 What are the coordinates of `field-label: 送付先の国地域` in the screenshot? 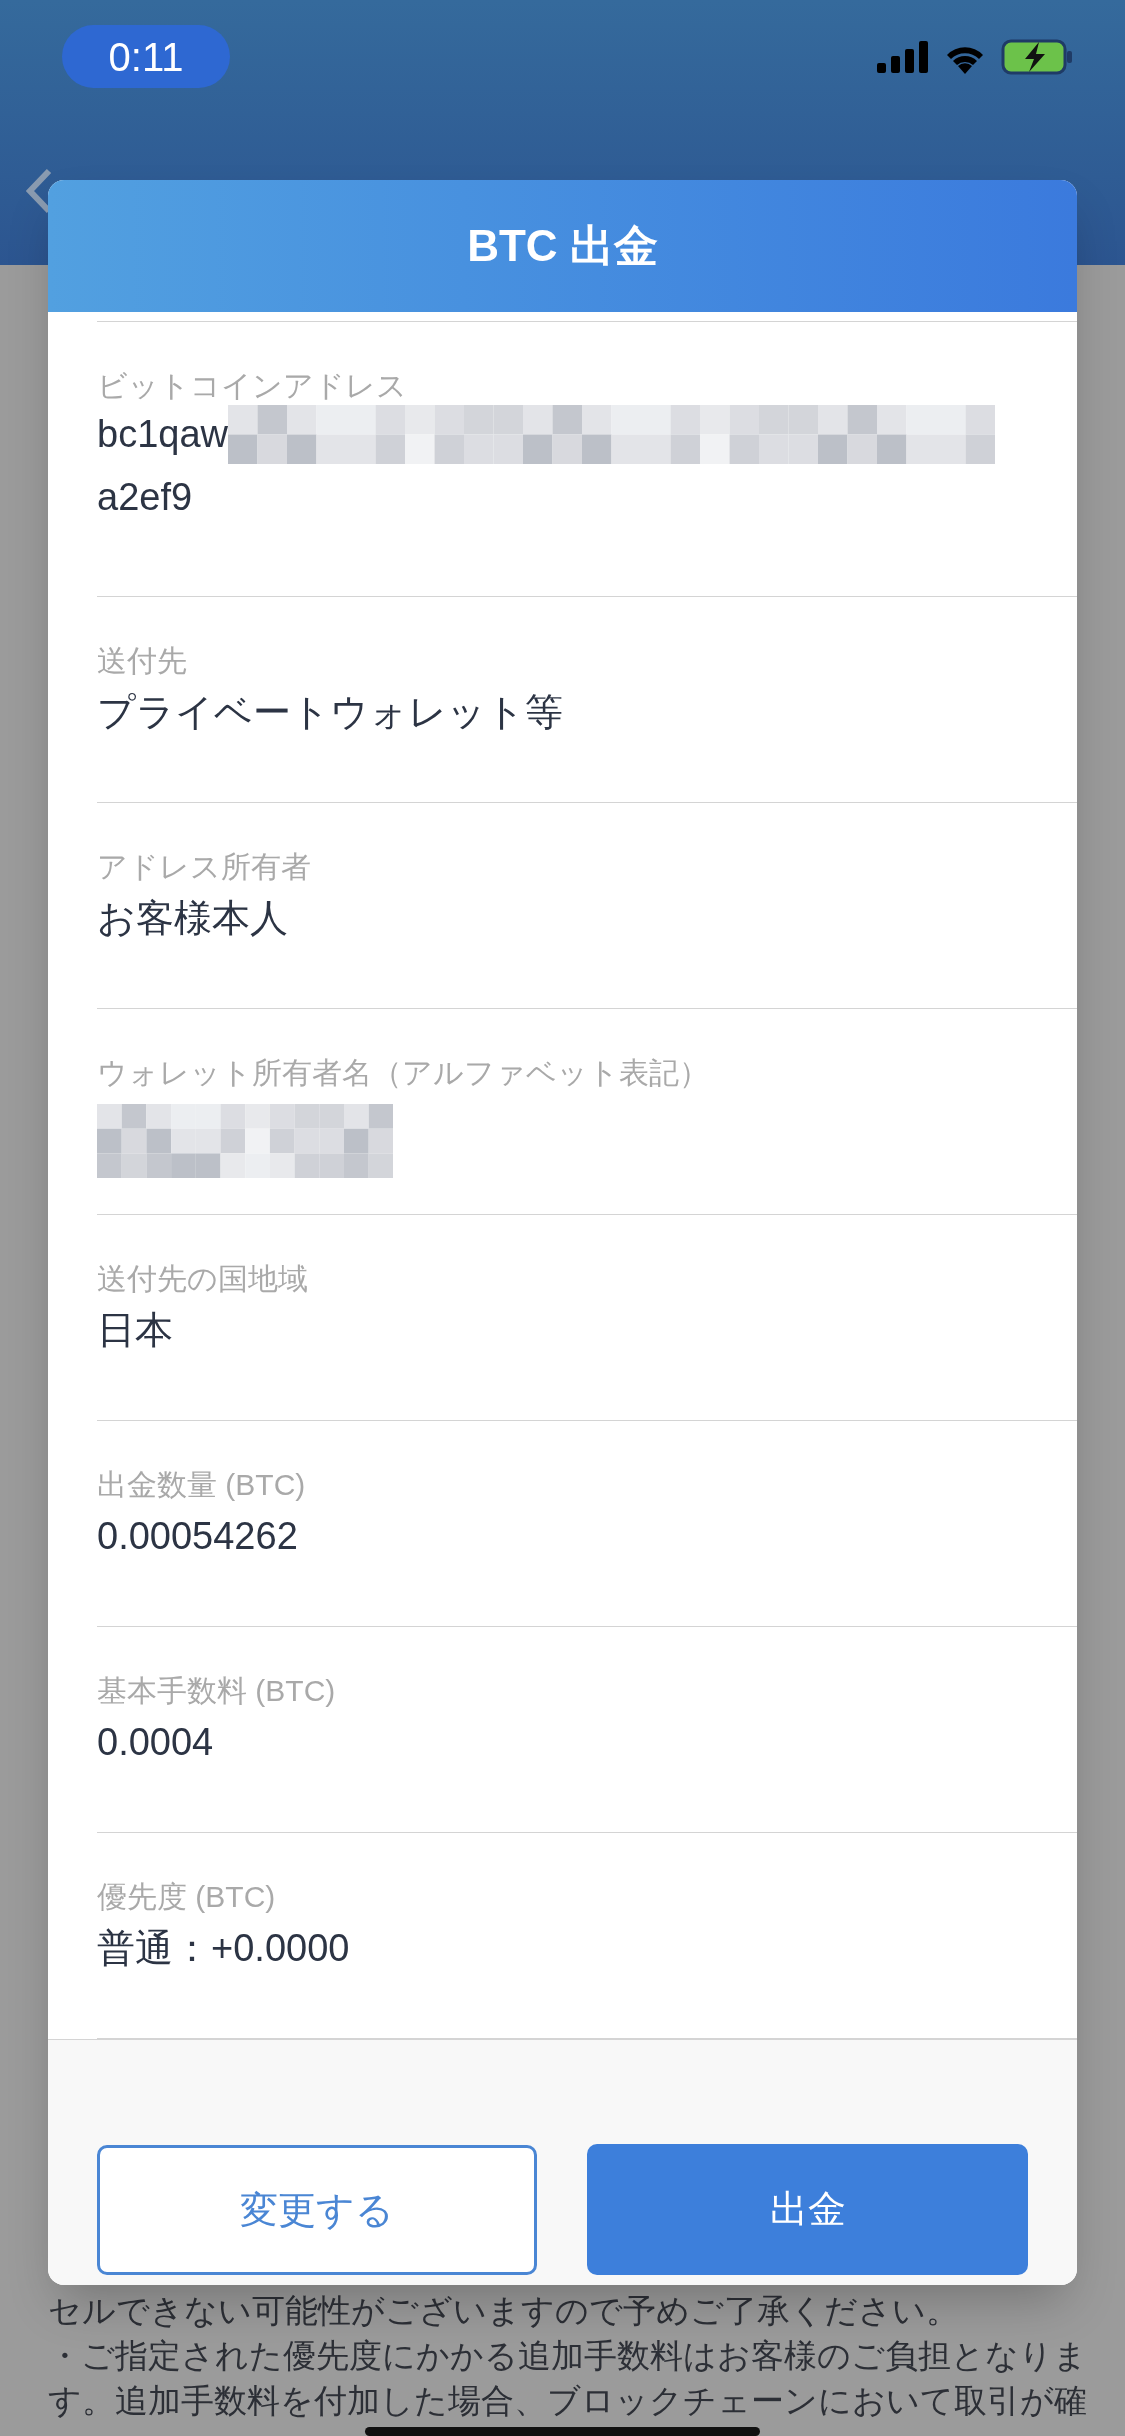 It's located at (202, 1279).